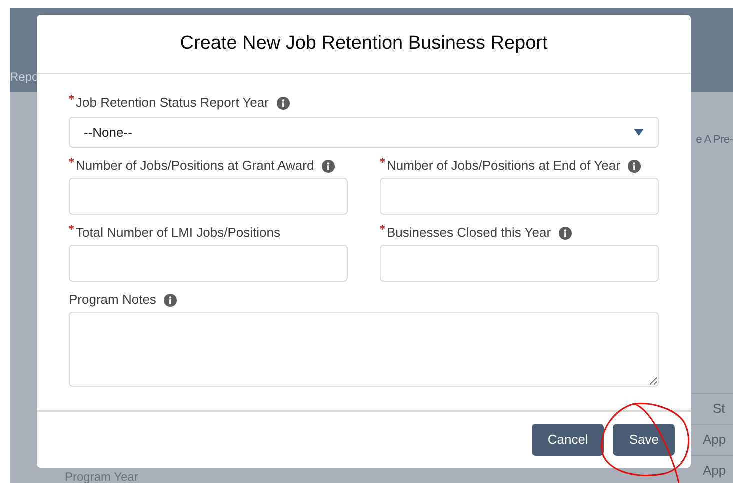 This screenshot has height=483, width=733. Describe the element at coordinates (503, 166) in the screenshot. I see `field-label: Number of Jobs/Positions at End of Year` at that location.